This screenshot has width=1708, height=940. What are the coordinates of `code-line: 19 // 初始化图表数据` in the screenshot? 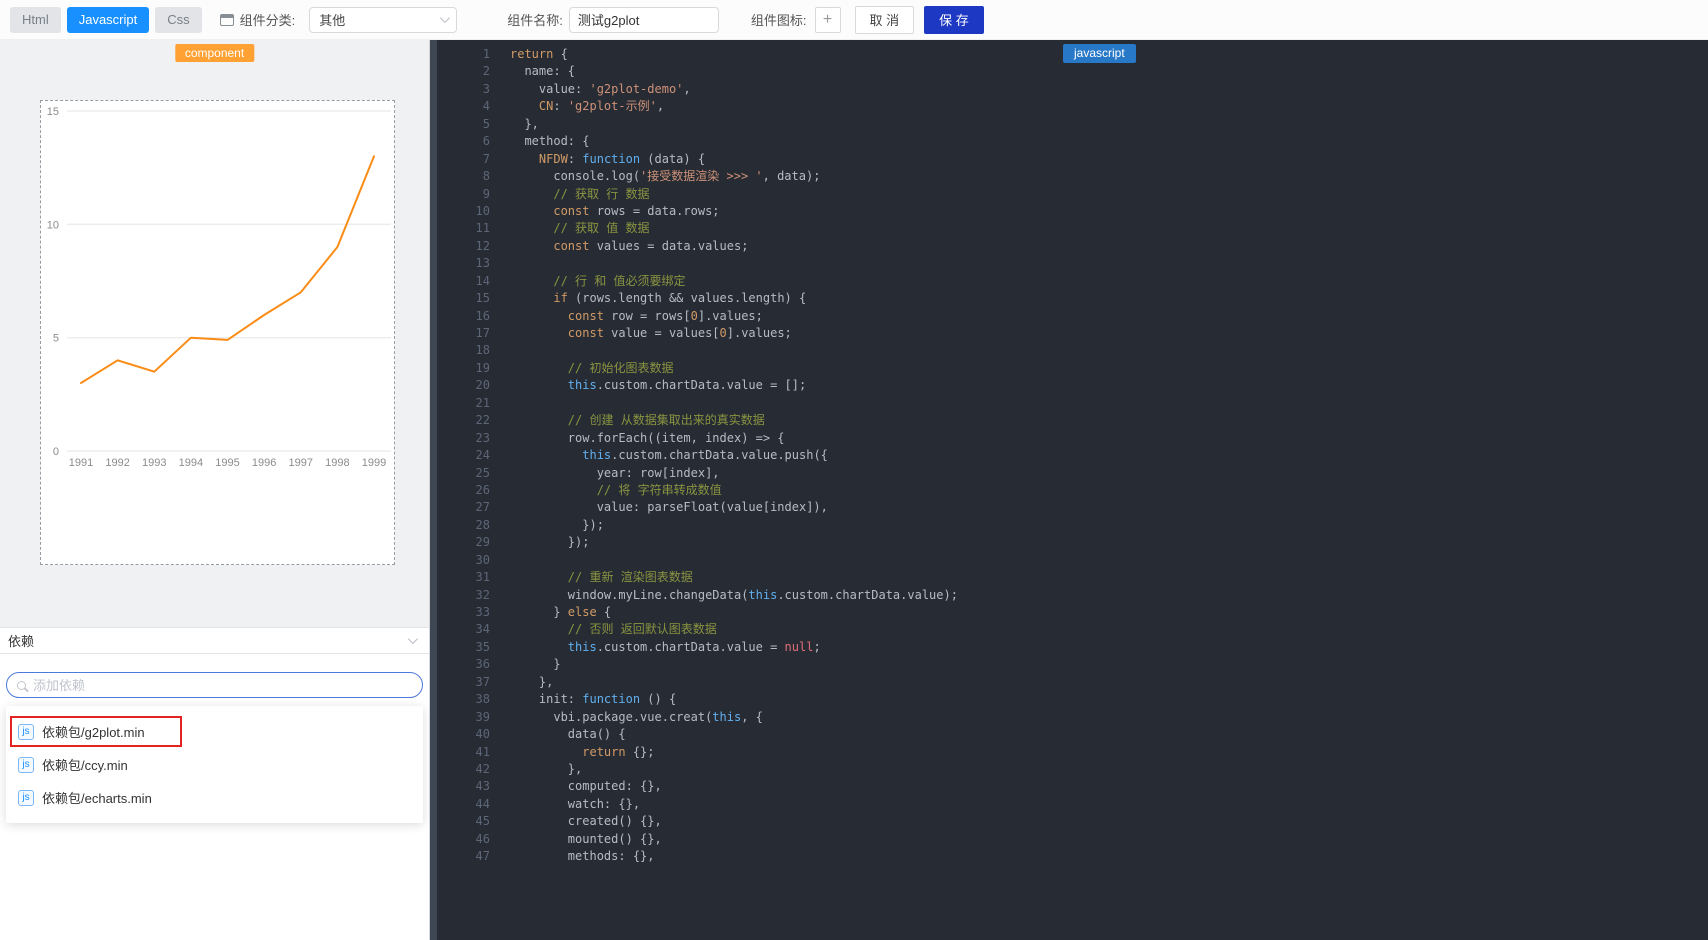 It's located at (1072, 368).